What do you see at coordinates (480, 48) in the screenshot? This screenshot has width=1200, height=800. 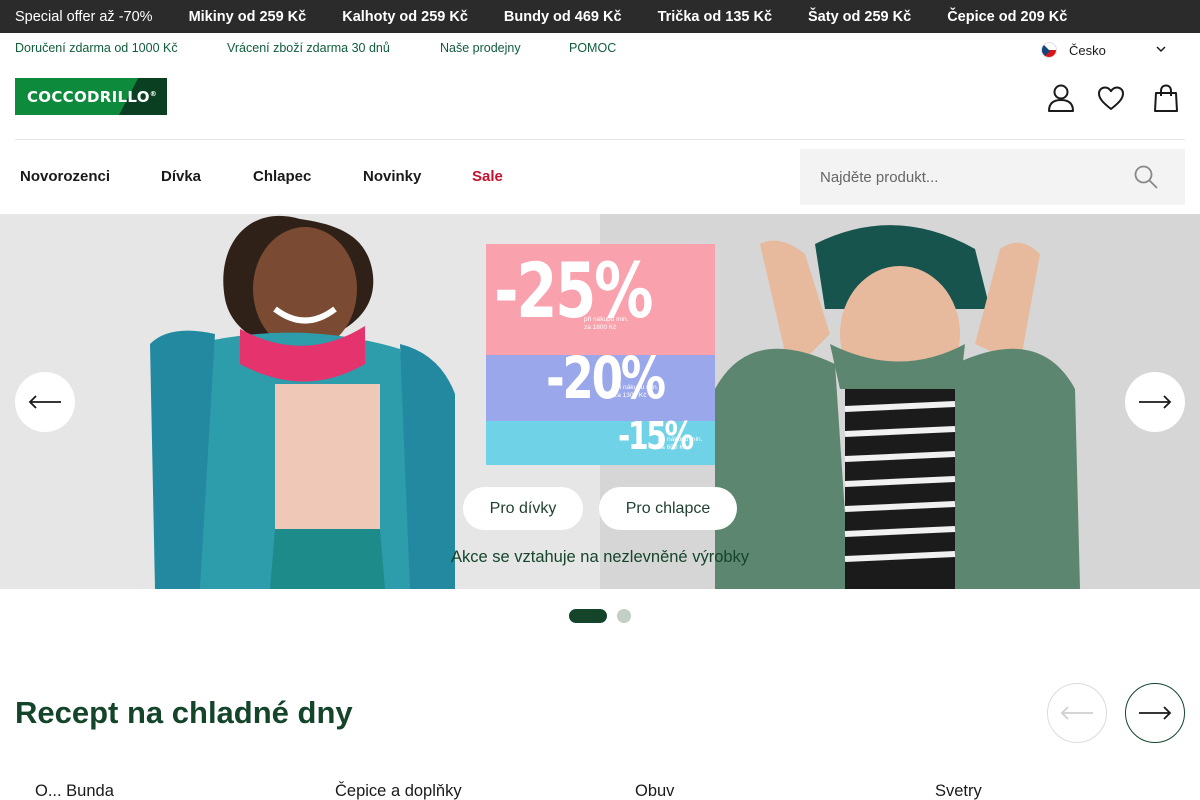 I see `stores-link: Naše prodejny` at bounding box center [480, 48].